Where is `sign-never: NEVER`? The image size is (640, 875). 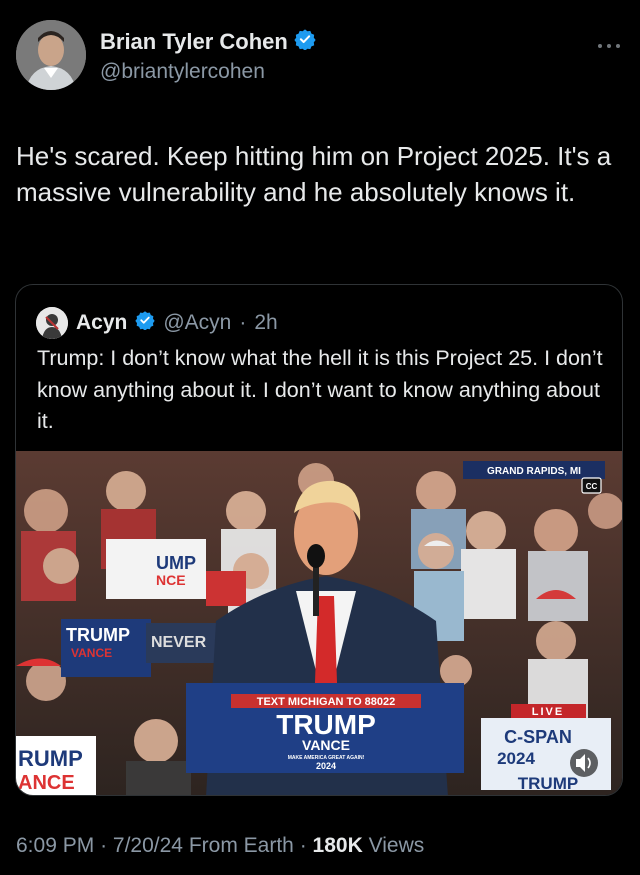 sign-never: NEVER is located at coordinates (179, 642).